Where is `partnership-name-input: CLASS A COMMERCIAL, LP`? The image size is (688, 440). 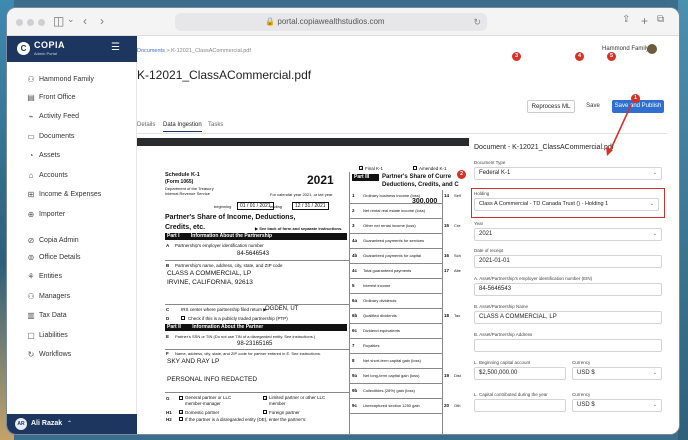
partnership-name-input: CLASS A COMMERCIAL, LP is located at coordinates (568, 317).